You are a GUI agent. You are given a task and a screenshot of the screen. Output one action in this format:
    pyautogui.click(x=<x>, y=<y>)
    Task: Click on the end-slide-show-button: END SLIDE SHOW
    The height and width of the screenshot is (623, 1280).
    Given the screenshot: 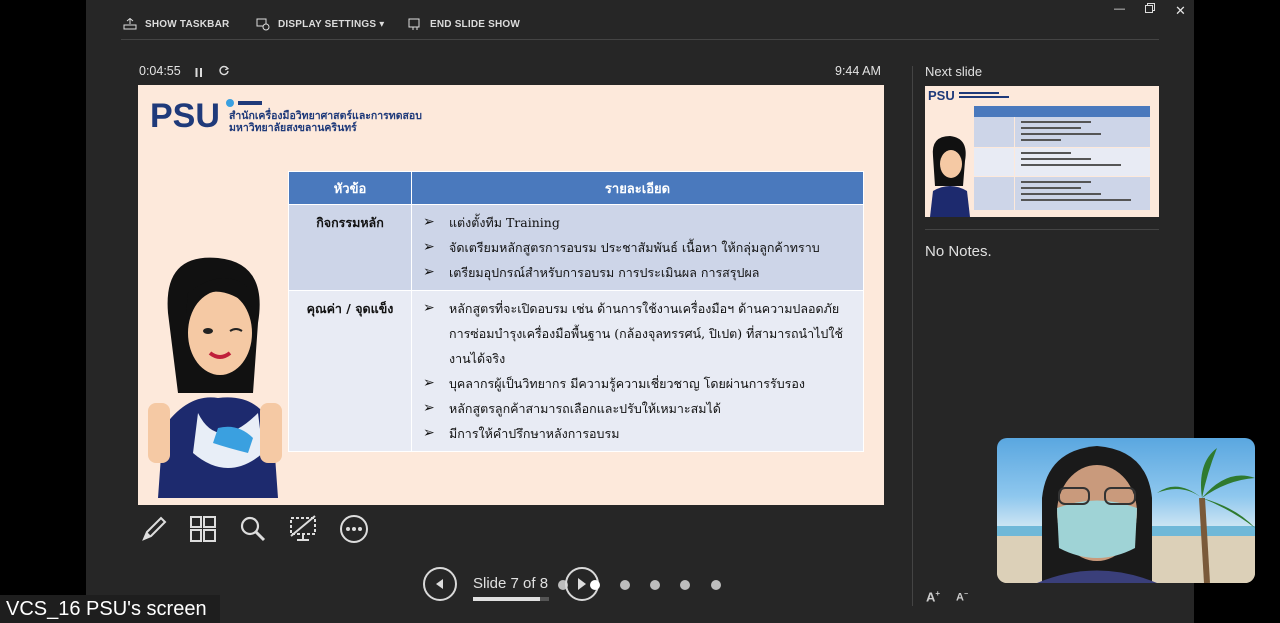 What is the action you would take?
    pyautogui.click(x=464, y=24)
    